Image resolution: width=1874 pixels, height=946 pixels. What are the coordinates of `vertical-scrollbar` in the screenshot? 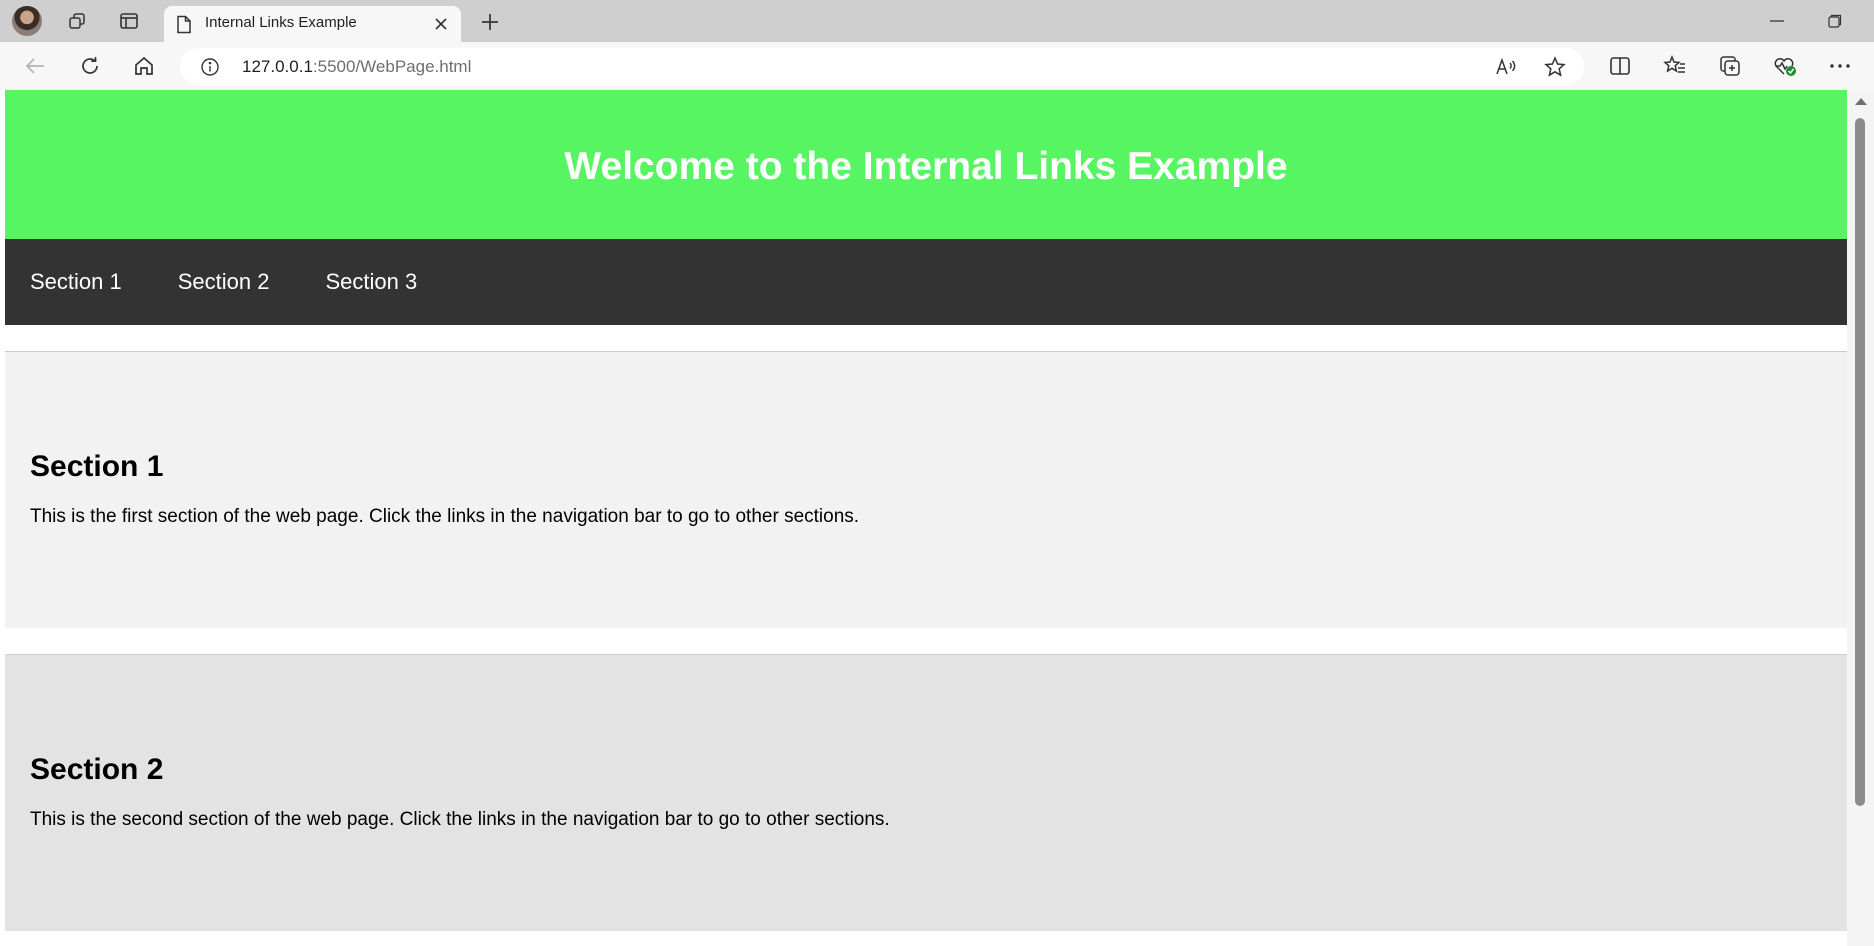 It's located at (1860, 518).